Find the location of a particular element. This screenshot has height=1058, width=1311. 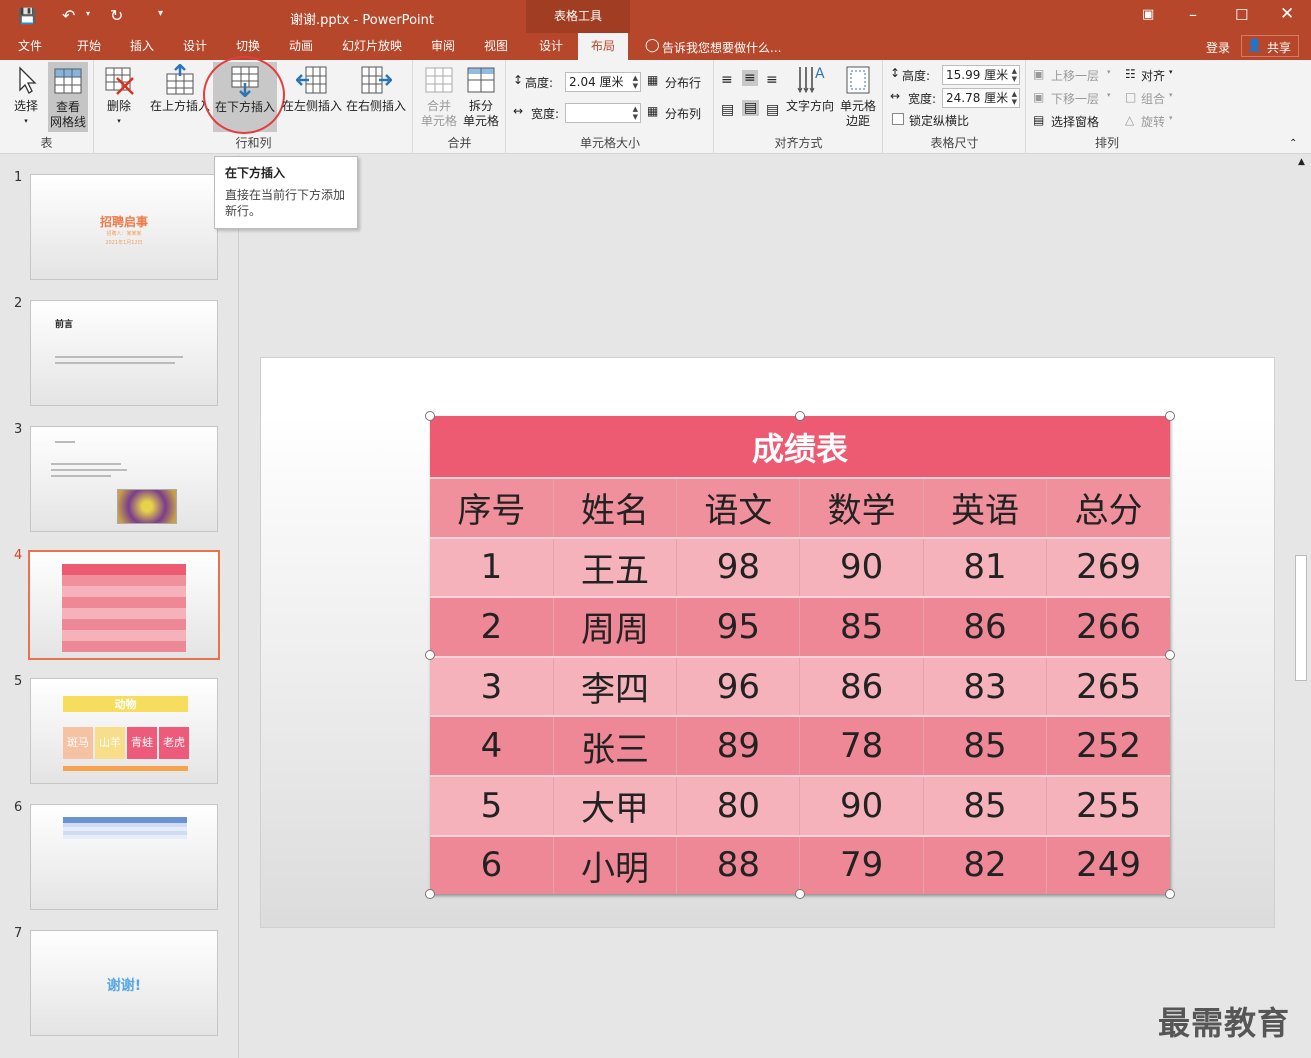

scrollbar-thumb is located at coordinates (1301, 618).